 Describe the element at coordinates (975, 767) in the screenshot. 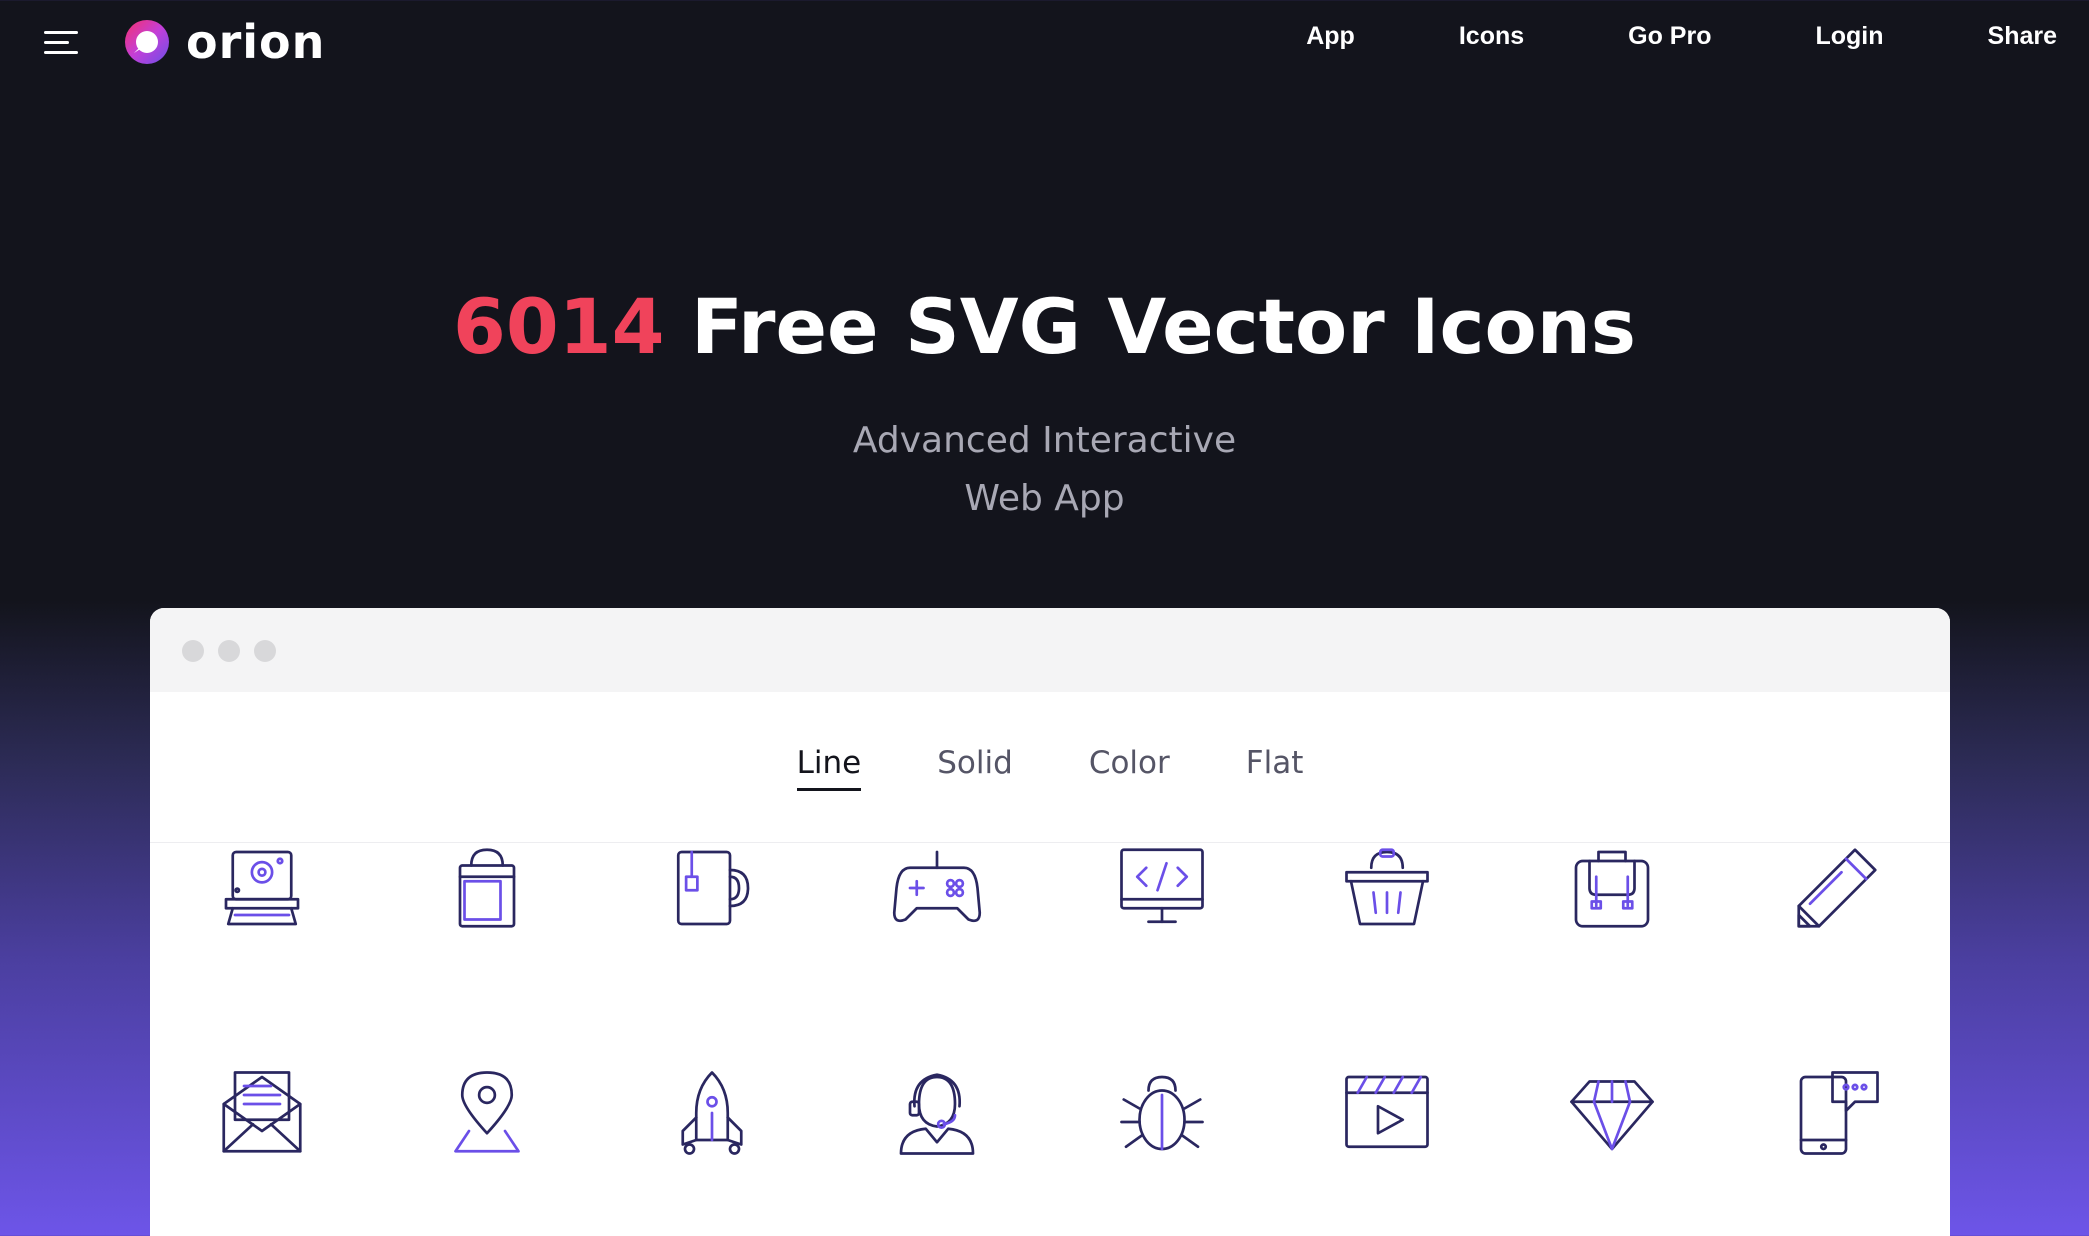

I see `tab-solid: Solid` at that location.